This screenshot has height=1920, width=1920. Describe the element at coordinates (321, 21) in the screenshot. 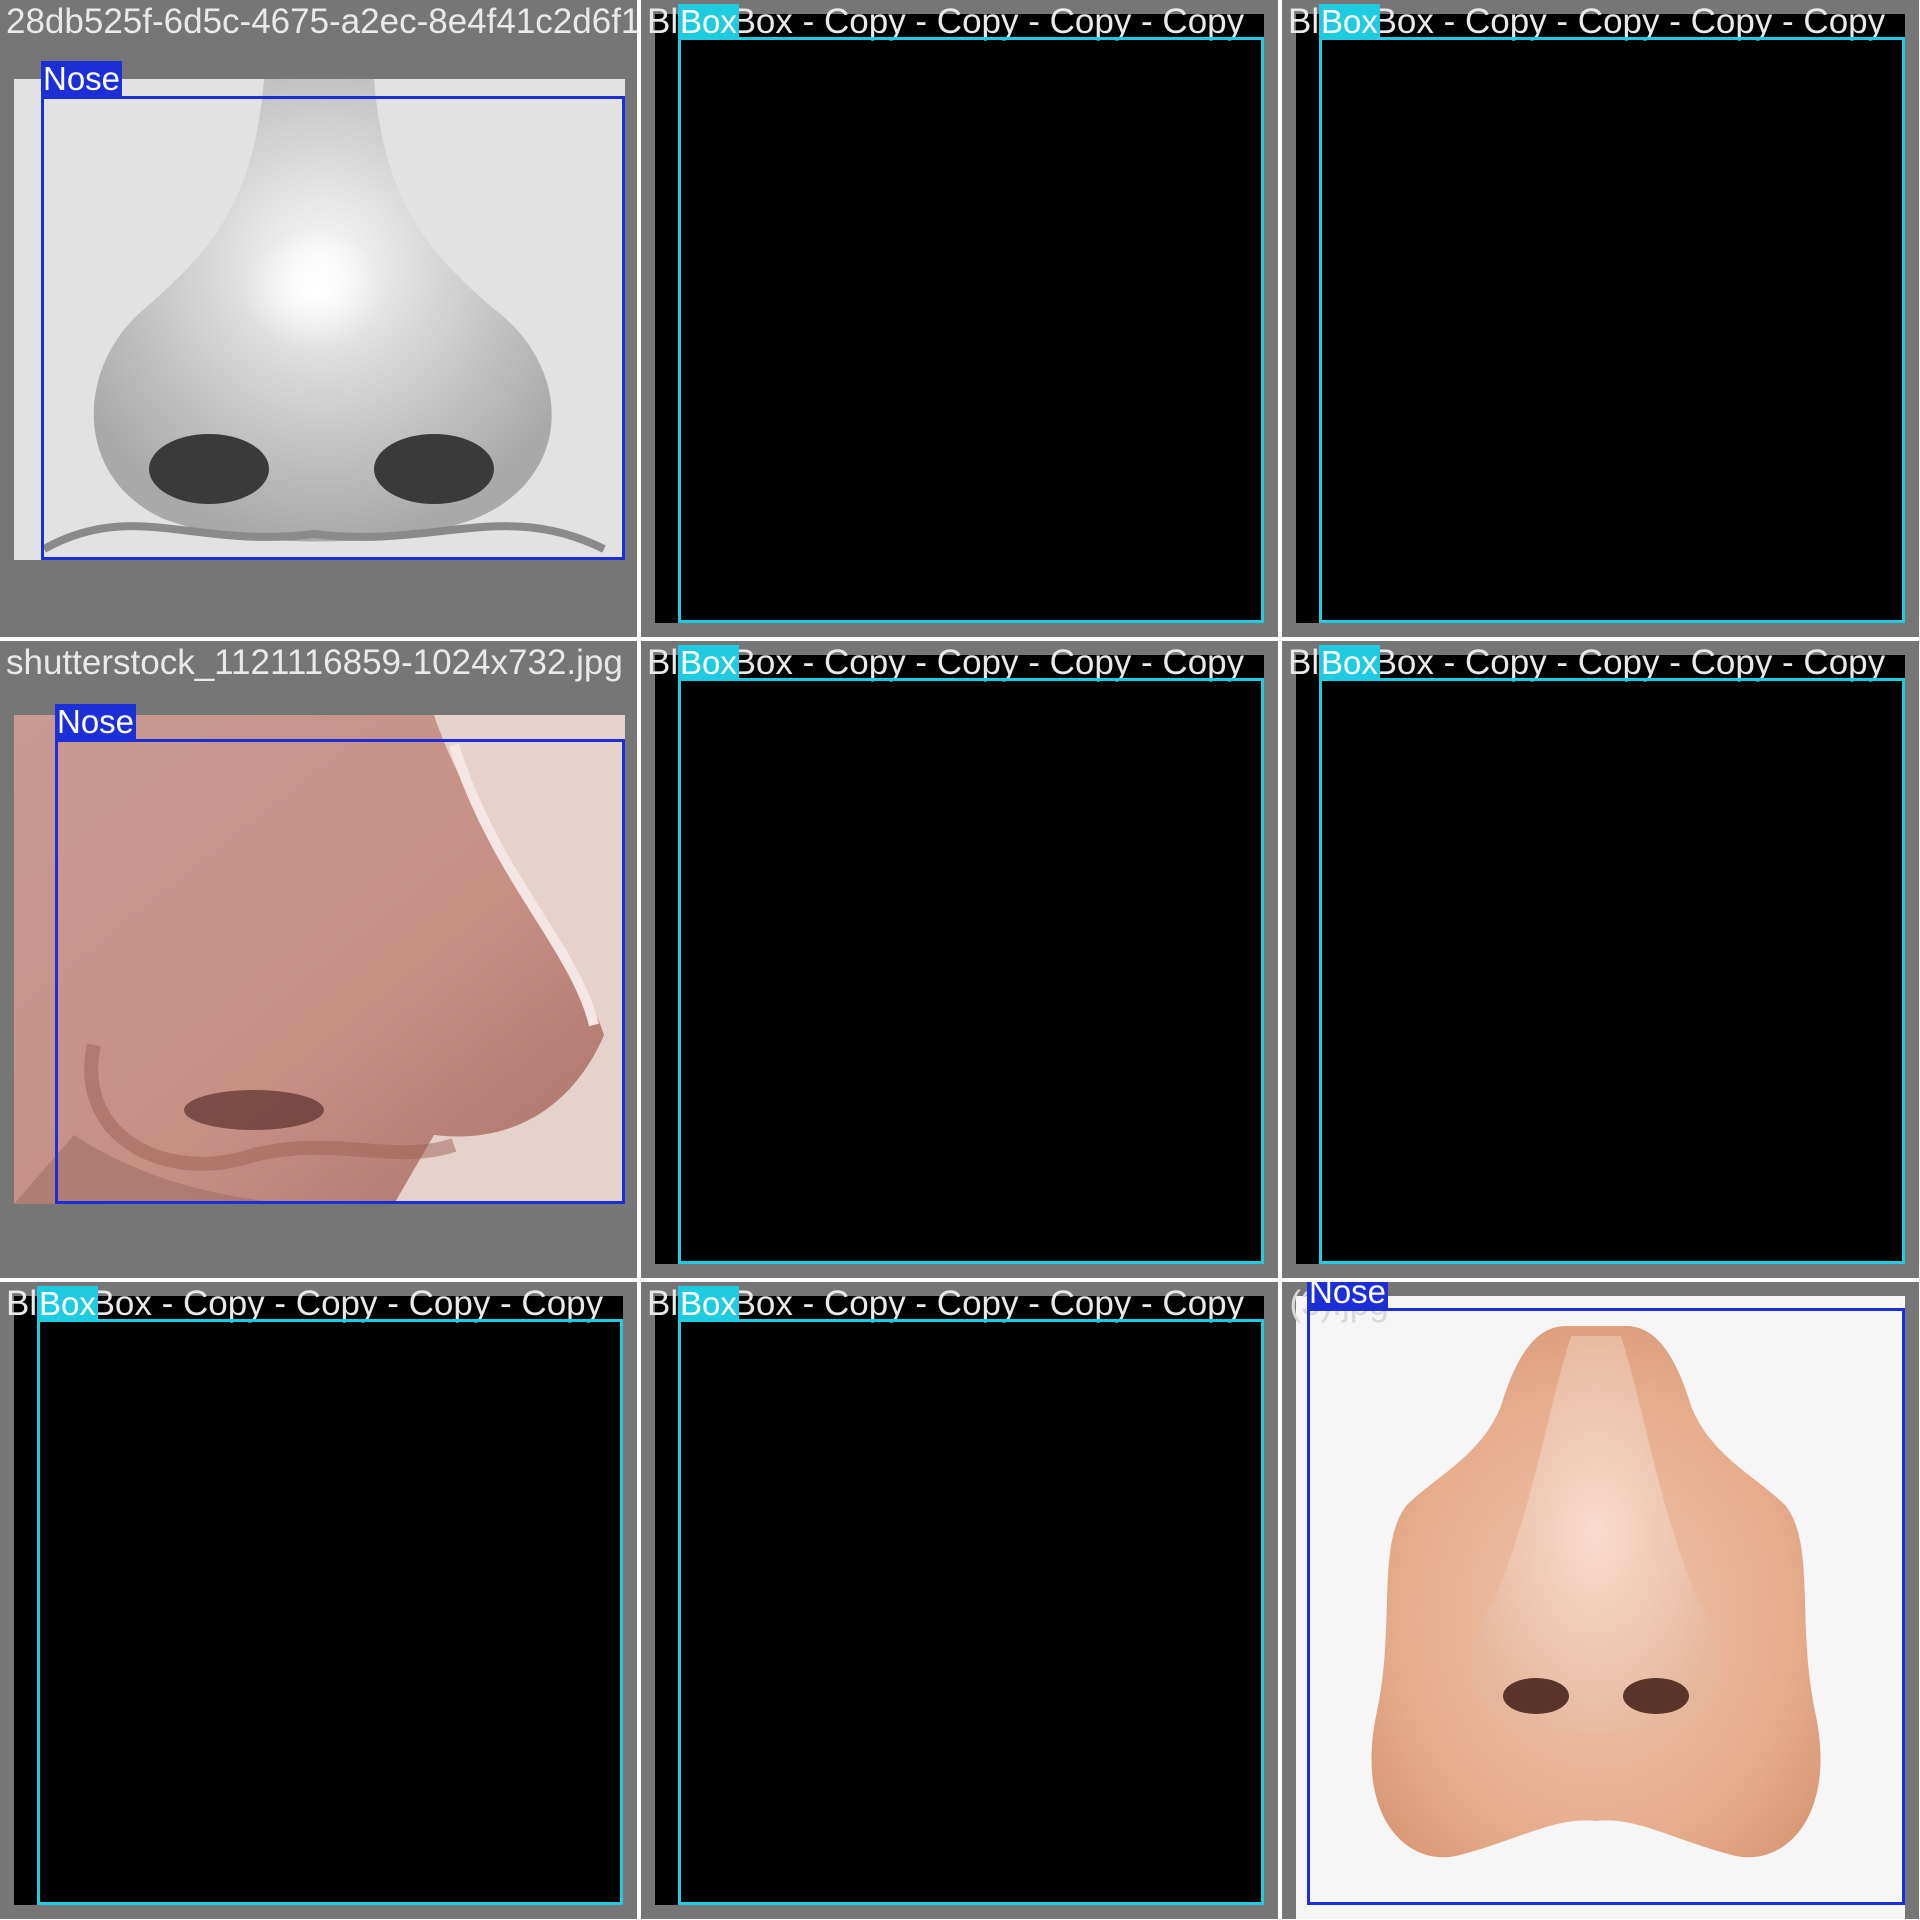

I see `image-filename: 28db525f-6d5c-4675-a2ec-8e4f41c2d6f1.jpg` at that location.